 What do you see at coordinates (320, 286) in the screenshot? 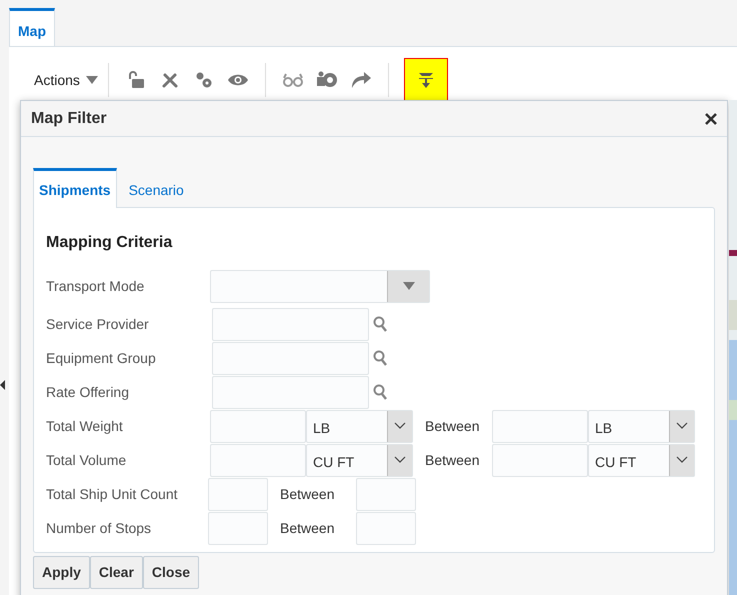
I see `dropdown-field` at bounding box center [320, 286].